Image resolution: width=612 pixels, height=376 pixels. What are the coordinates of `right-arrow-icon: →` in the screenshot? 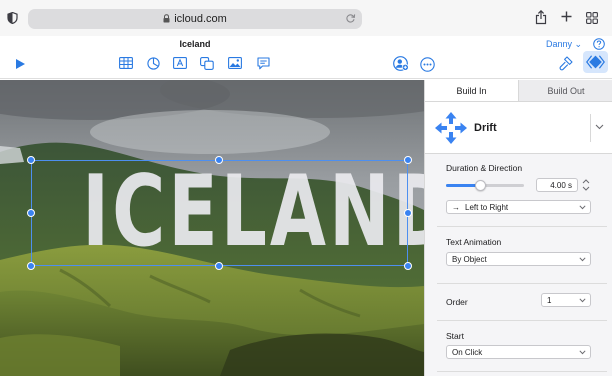 It's located at (456, 207).